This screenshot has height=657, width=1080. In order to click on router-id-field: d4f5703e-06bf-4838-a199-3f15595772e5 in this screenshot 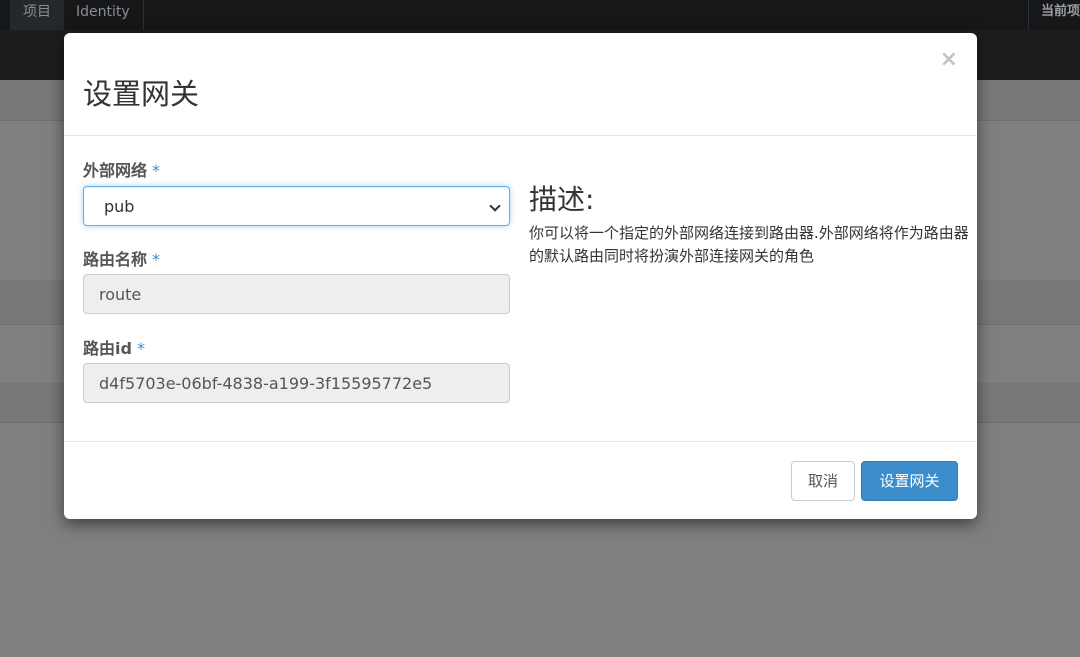, I will do `click(296, 383)`.